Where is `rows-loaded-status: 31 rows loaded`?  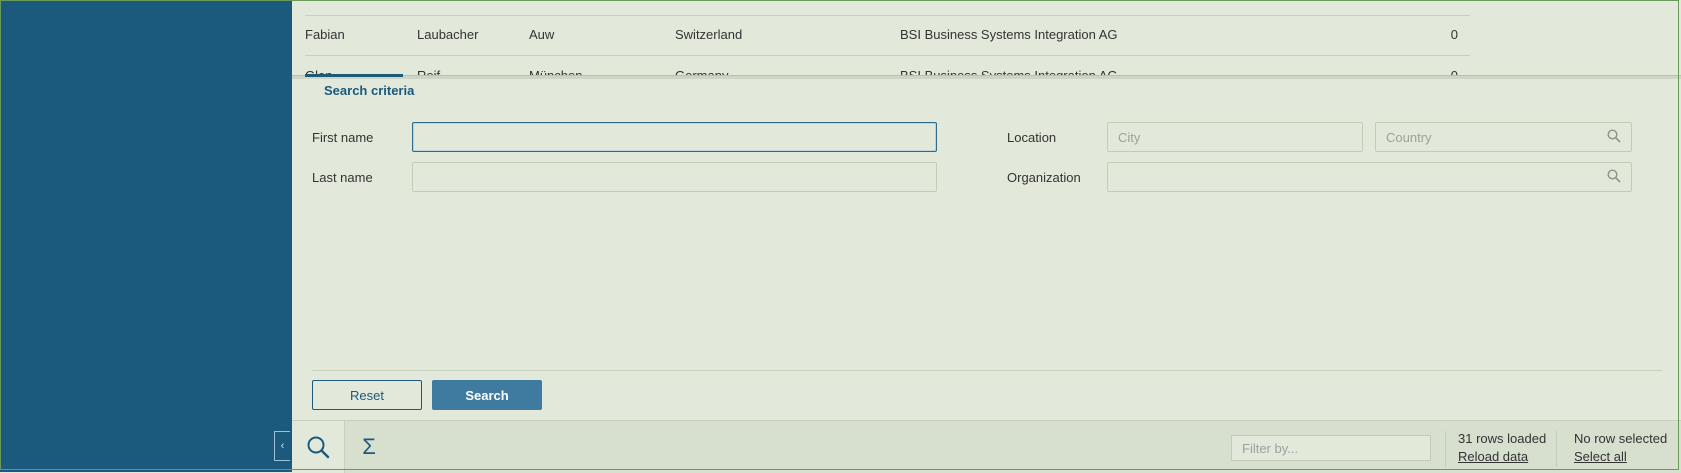
rows-loaded-status: 31 rows loaded is located at coordinates (1502, 438).